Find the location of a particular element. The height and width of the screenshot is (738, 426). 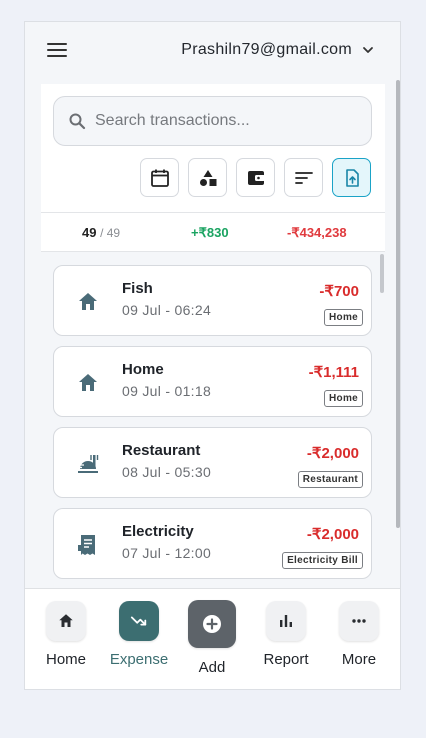

sort-button is located at coordinates (303, 177).